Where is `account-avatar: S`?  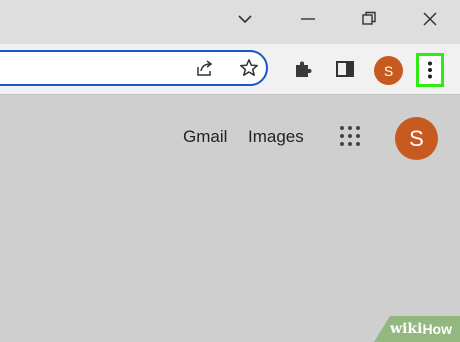
account-avatar: S is located at coordinates (416, 138).